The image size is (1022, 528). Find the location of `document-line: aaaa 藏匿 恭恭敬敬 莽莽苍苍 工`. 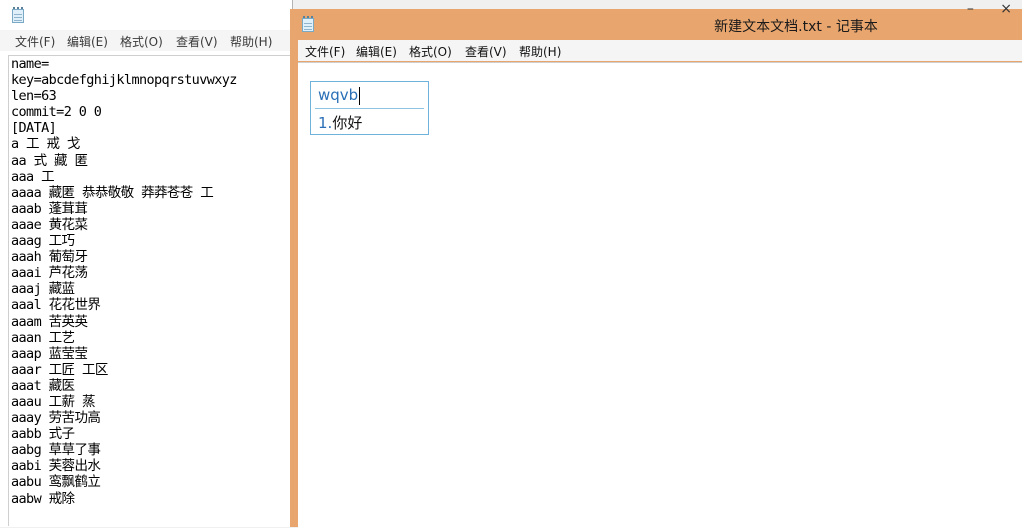

document-line: aaaa 藏匿 恭恭敬敬 莽莽苍苍 工 is located at coordinates (112, 192).